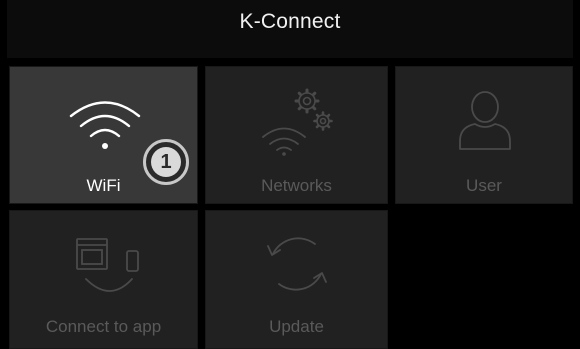 Image resolution: width=580 pixels, height=349 pixels. What do you see at coordinates (103, 326) in the screenshot?
I see `tile-connect-to-app-label: Connect to app` at bounding box center [103, 326].